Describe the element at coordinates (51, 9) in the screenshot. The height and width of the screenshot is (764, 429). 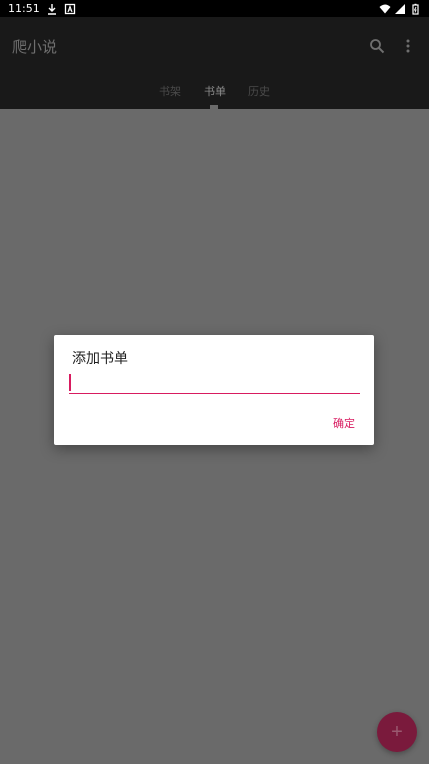
I see `download-icon` at that location.